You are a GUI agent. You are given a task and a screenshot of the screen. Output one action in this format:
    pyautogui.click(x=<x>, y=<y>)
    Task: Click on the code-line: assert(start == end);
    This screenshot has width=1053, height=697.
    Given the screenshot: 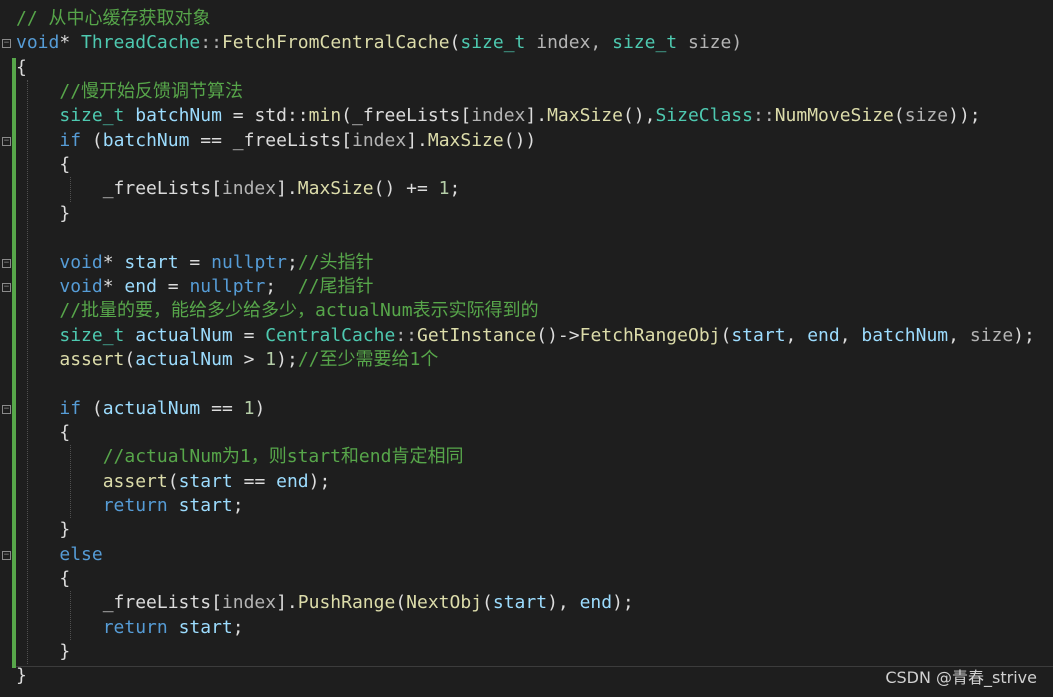 What is the action you would take?
    pyautogui.click(x=173, y=482)
    